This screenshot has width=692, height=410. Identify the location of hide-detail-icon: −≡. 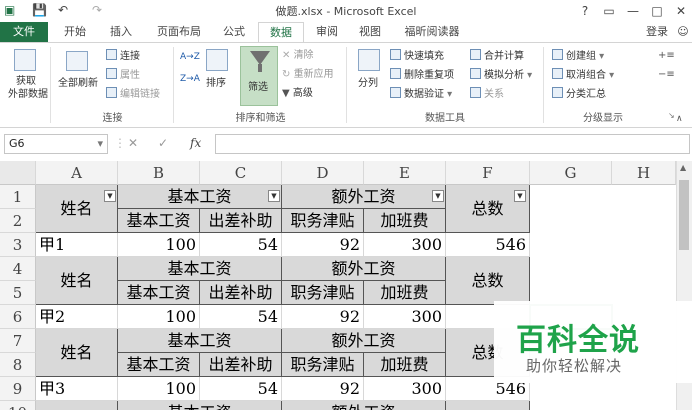
(666, 74).